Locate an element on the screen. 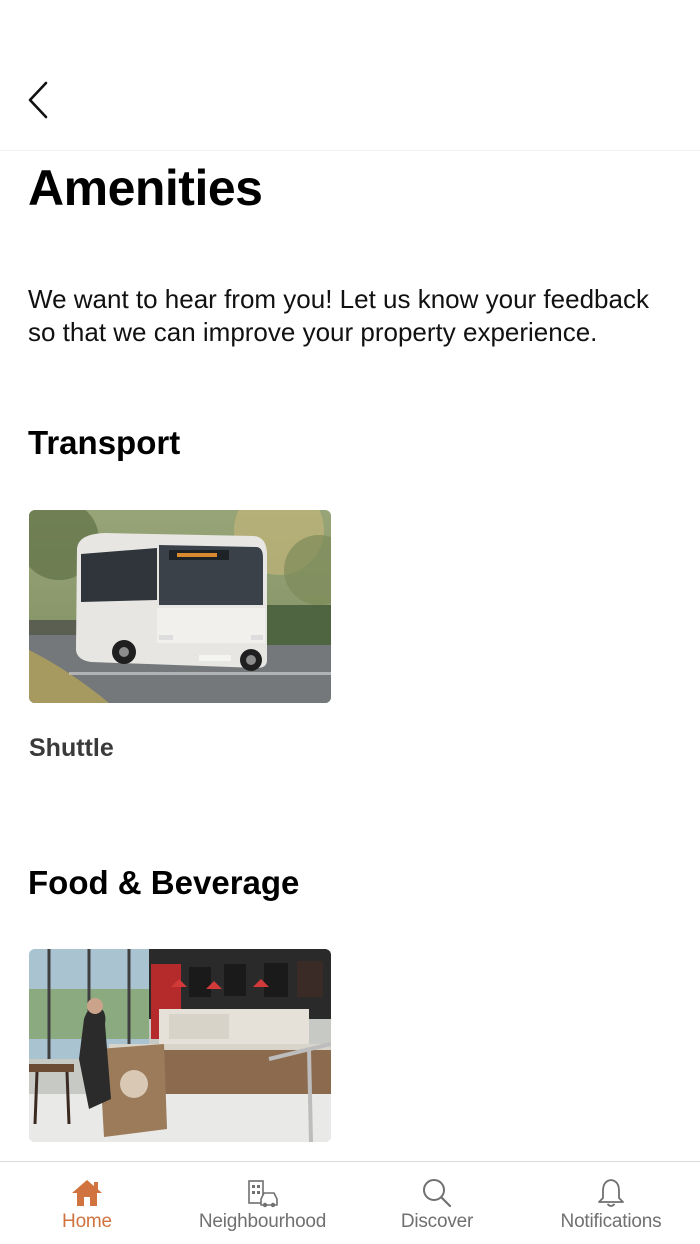  tab-label-discover: Discover is located at coordinates (437, 1221).